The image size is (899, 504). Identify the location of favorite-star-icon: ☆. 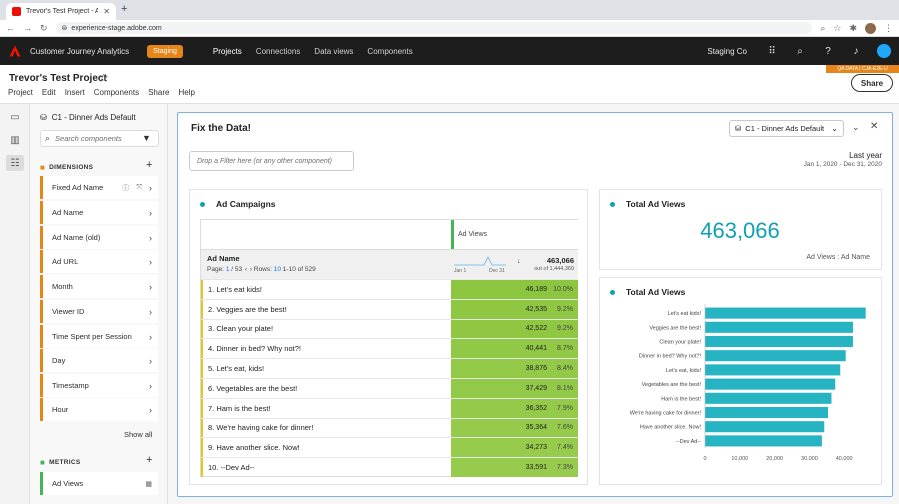
(103, 78).